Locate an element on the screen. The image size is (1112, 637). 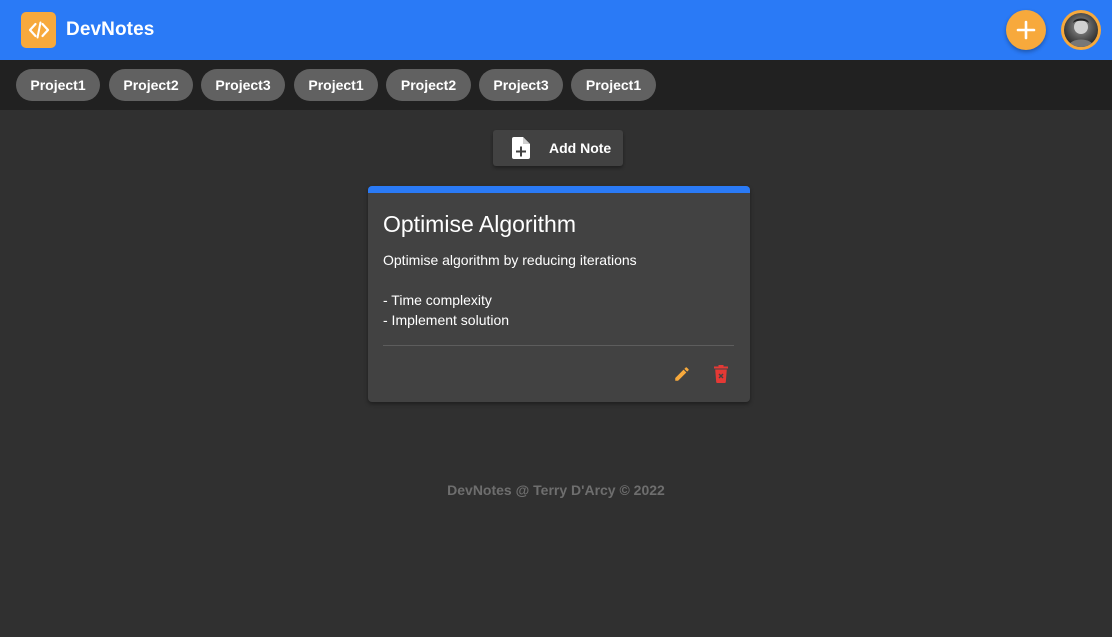
plus-icon is located at coordinates (1026, 30).